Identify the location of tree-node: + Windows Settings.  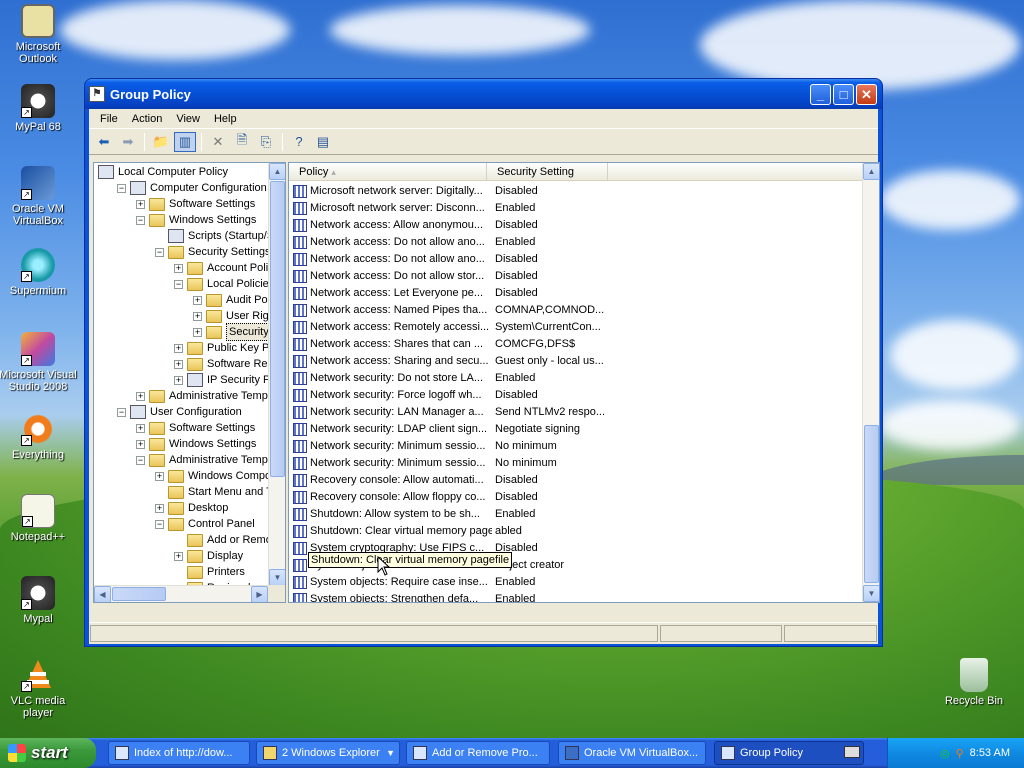
(196, 444).